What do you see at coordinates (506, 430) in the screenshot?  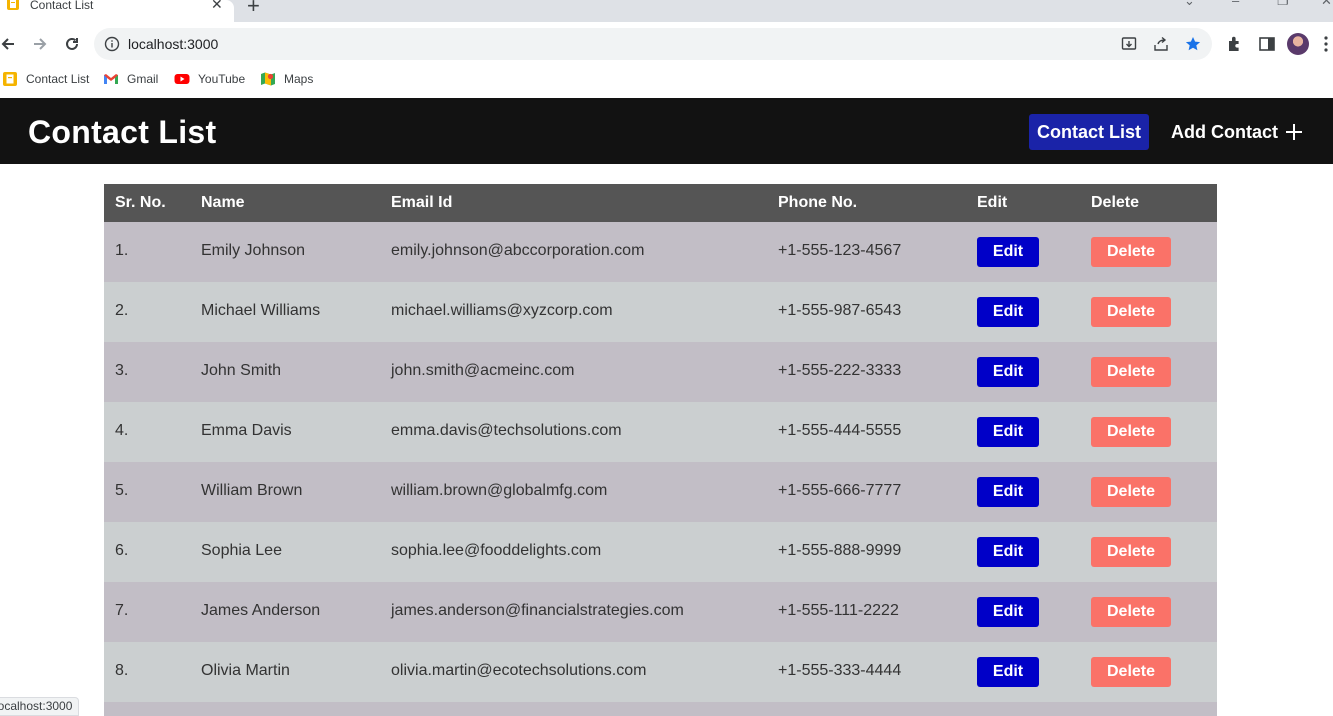 I see `cell-email: emma.davis@techsolutions.com` at bounding box center [506, 430].